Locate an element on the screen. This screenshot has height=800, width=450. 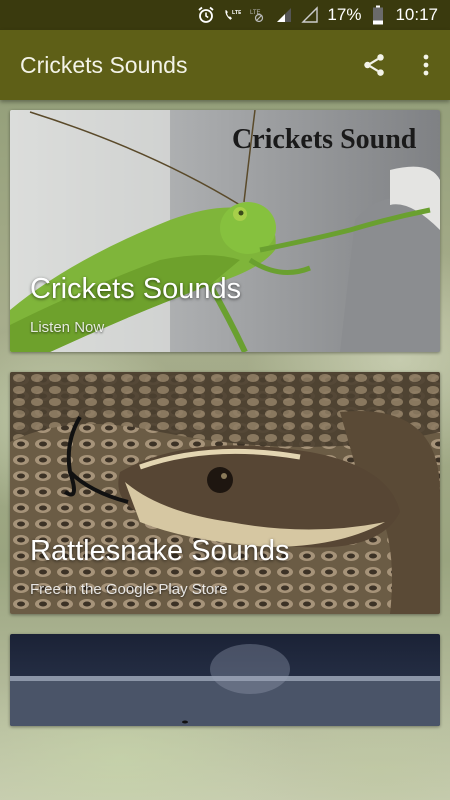
app-title: Crickets Sounds is located at coordinates (104, 64).